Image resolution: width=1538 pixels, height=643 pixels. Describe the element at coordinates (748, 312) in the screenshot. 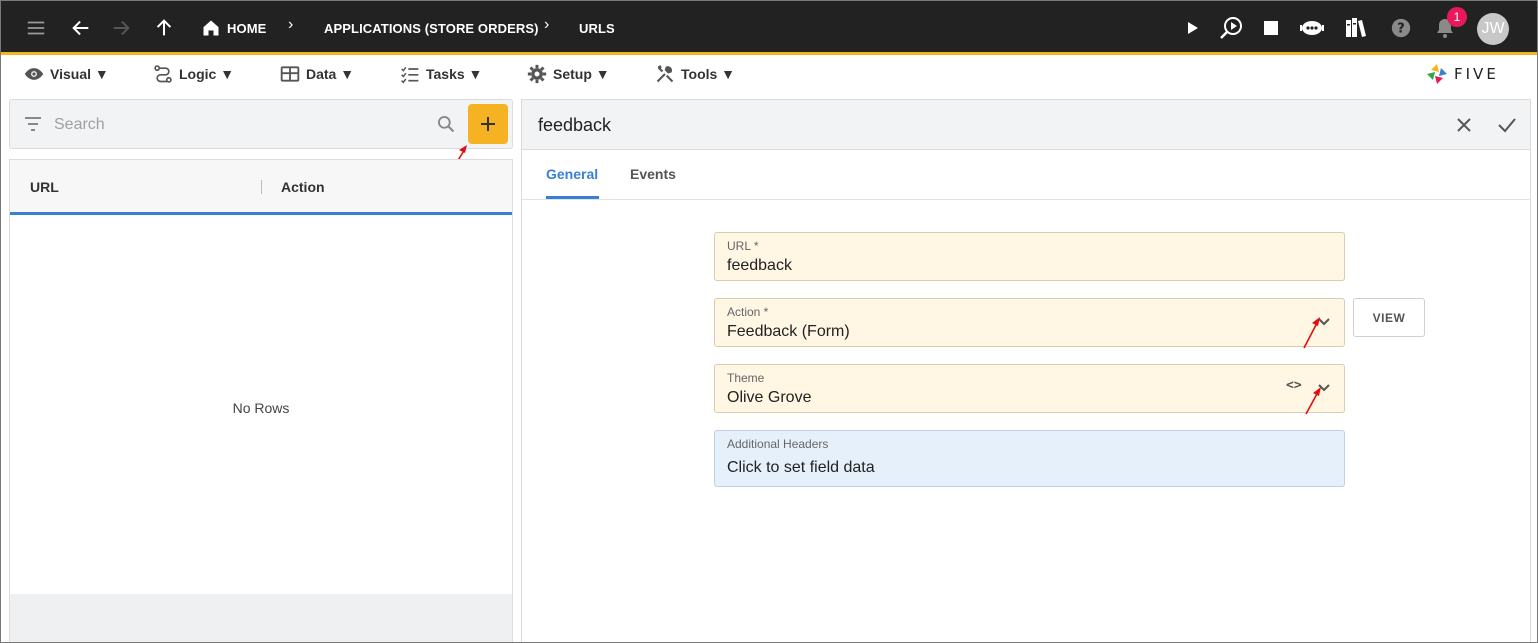

I see `action-field-label: Action *` at that location.